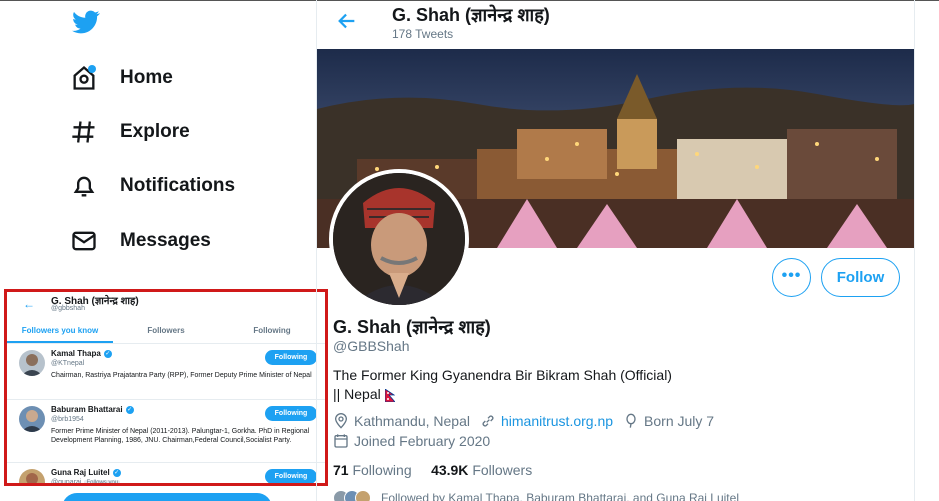  Describe the element at coordinates (166, 305) in the screenshot. I see `panel-header: ← G. Shah (ज्ञानेन्द्र शाह) @gbbshah` at that location.